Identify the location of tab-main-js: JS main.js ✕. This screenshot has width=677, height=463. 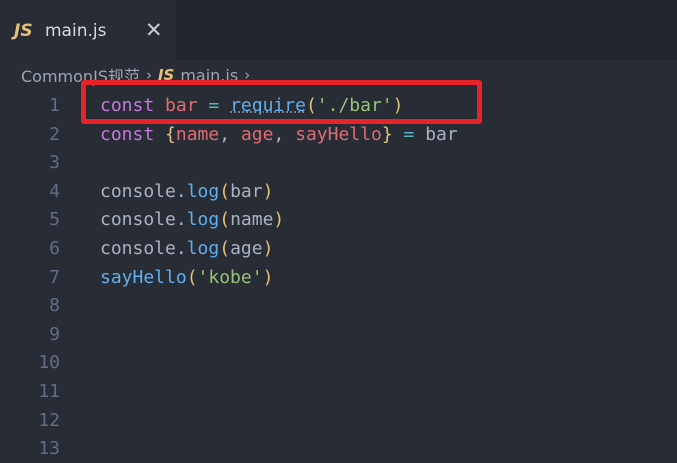
(88, 30).